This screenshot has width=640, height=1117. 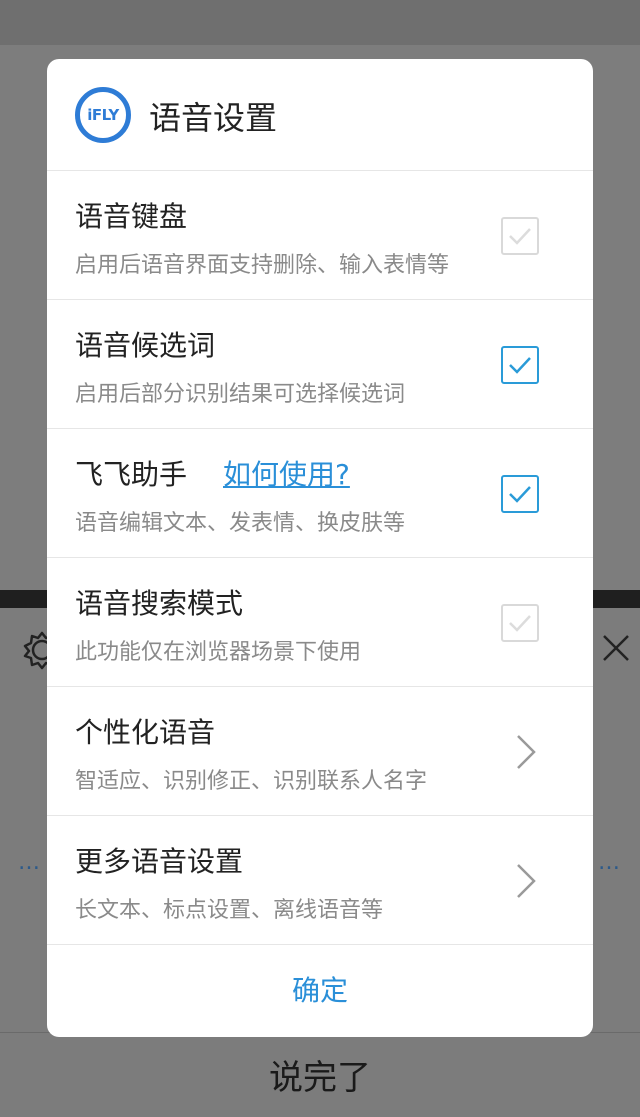 I want to click on setting-subtitle: 启用后部分识别结果可选择候选词, so click(x=240, y=394).